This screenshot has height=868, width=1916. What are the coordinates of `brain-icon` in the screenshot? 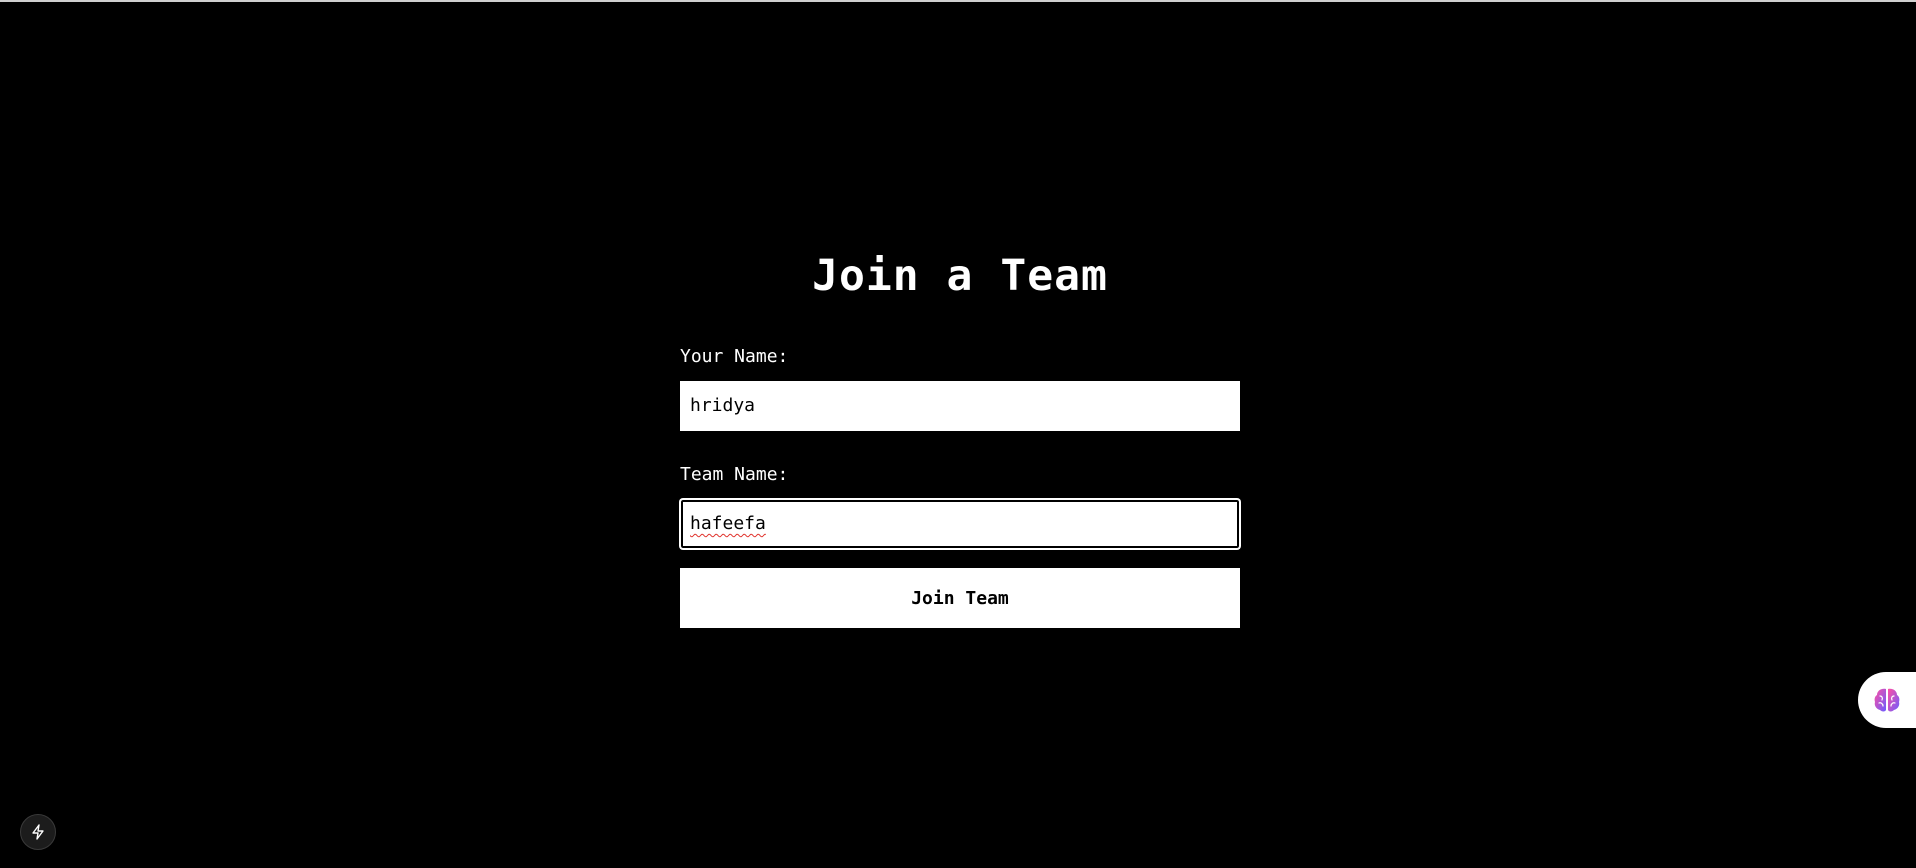 It's located at (1887, 700).